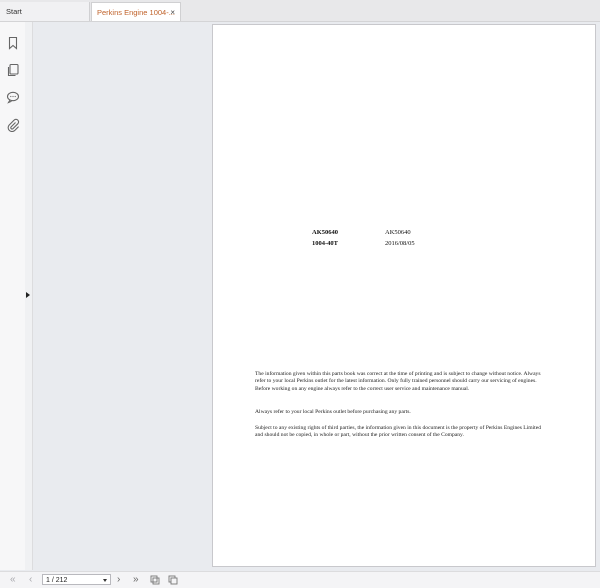 This screenshot has height=588, width=600. What do you see at coordinates (118, 580) in the screenshot?
I see `next-page-button: ›` at bounding box center [118, 580].